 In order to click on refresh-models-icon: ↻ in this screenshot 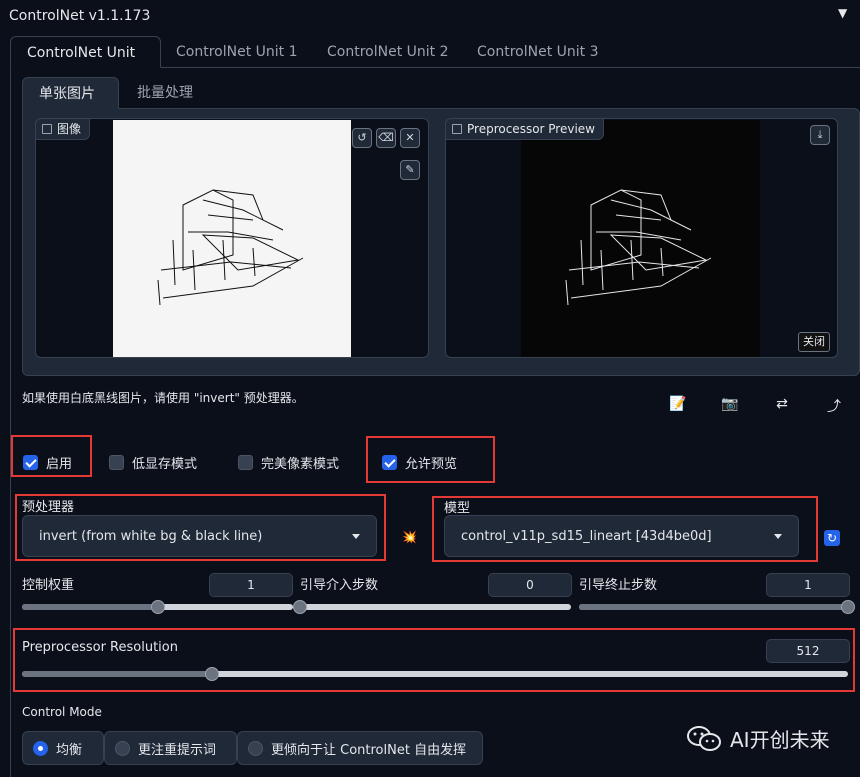, I will do `click(832, 538)`.